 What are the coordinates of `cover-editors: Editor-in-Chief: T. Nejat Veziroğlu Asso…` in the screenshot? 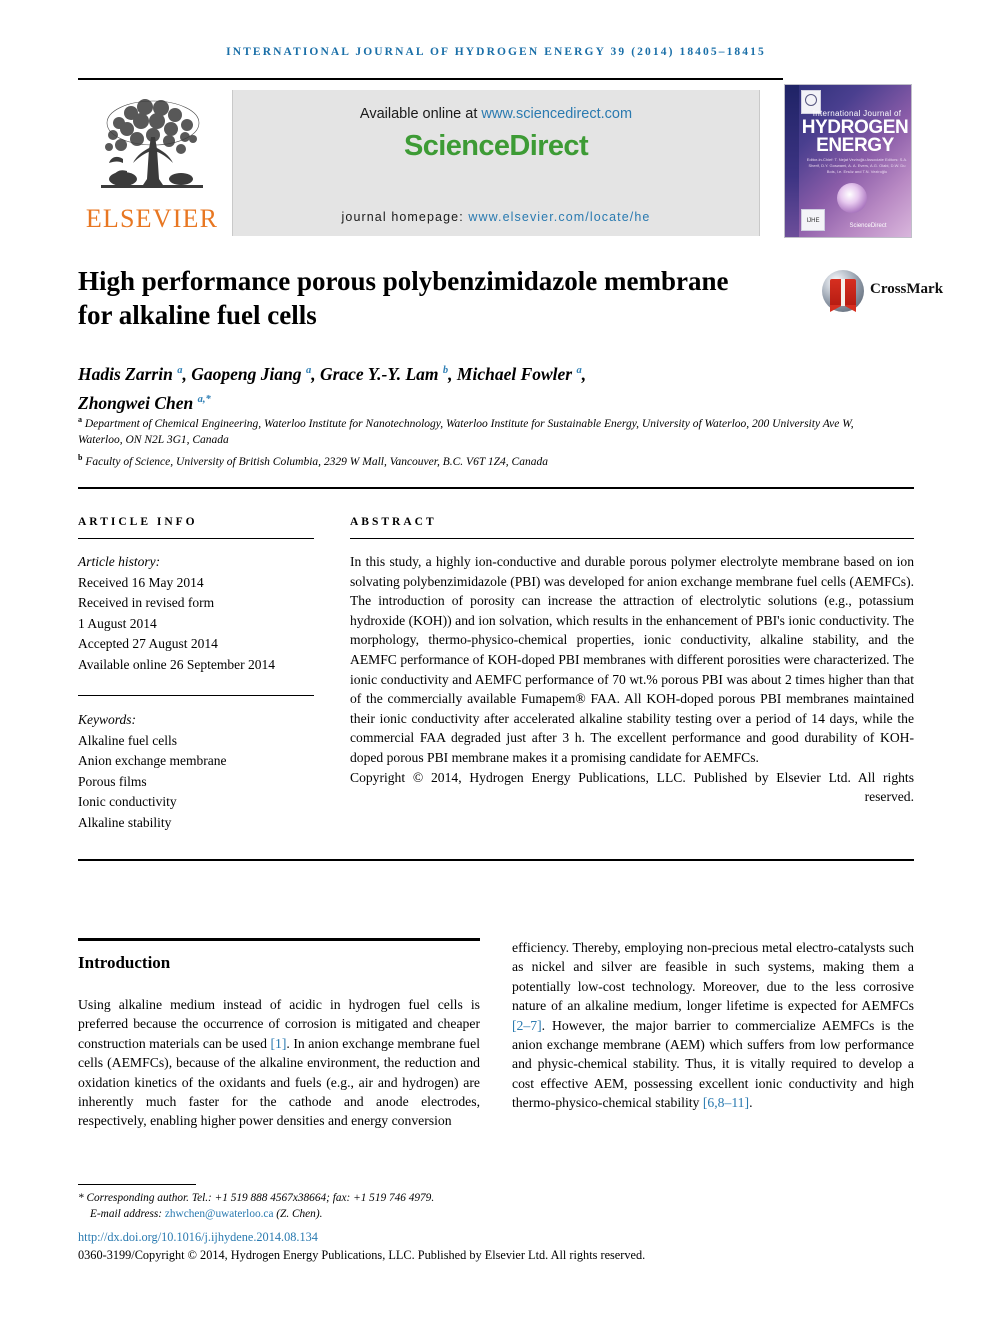 It's located at (857, 165).